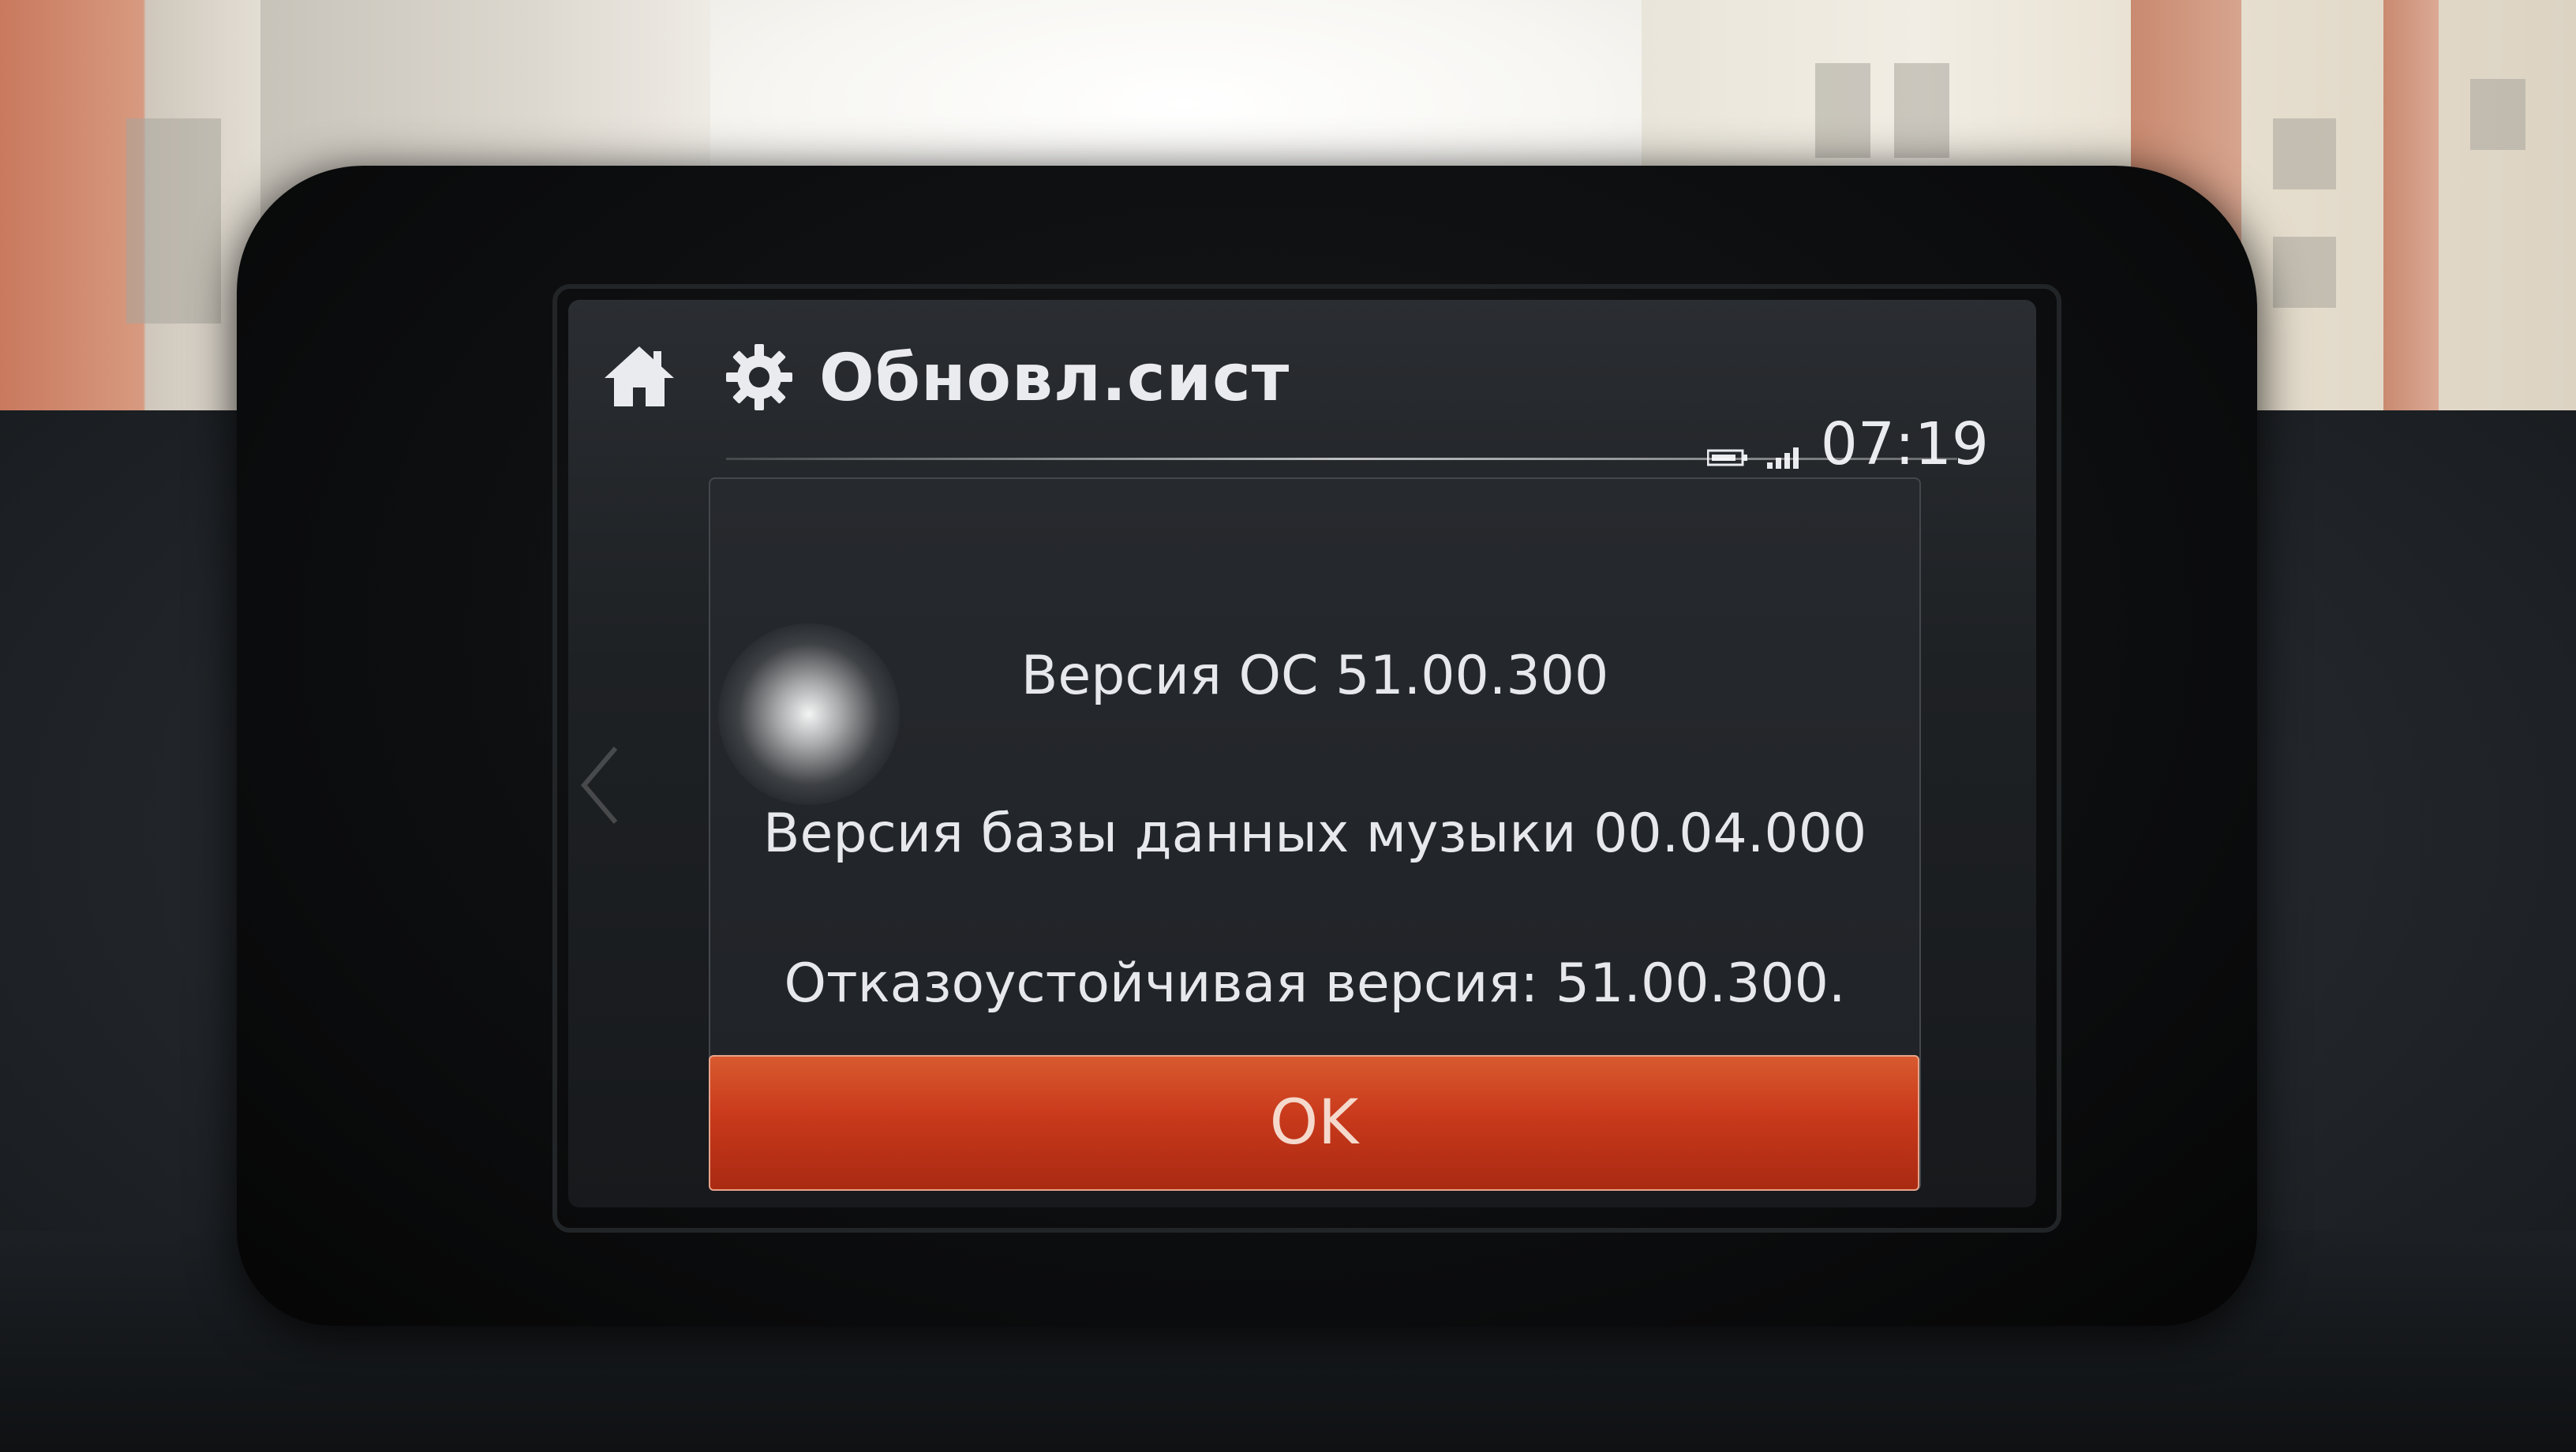 The width and height of the screenshot is (2576, 1452). What do you see at coordinates (1315, 983) in the screenshot?
I see `failsafe-version-text: Отказоустойчивая версия: 51.00.300.` at bounding box center [1315, 983].